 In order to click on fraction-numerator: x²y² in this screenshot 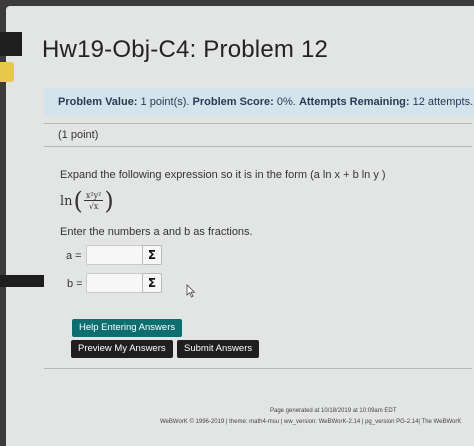, I will do `click(93, 196)`.